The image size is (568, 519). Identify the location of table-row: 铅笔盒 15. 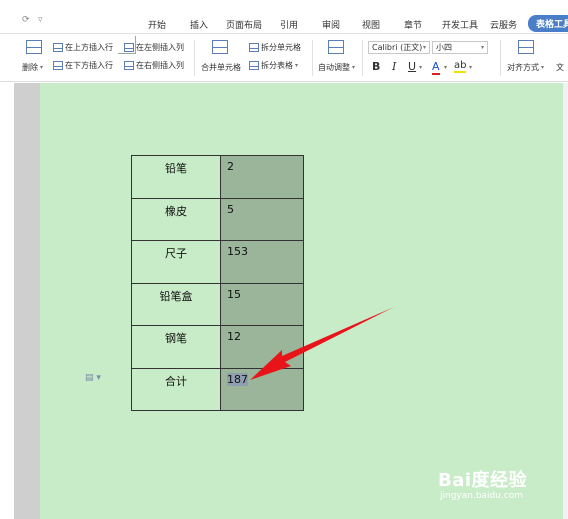
(217, 304).